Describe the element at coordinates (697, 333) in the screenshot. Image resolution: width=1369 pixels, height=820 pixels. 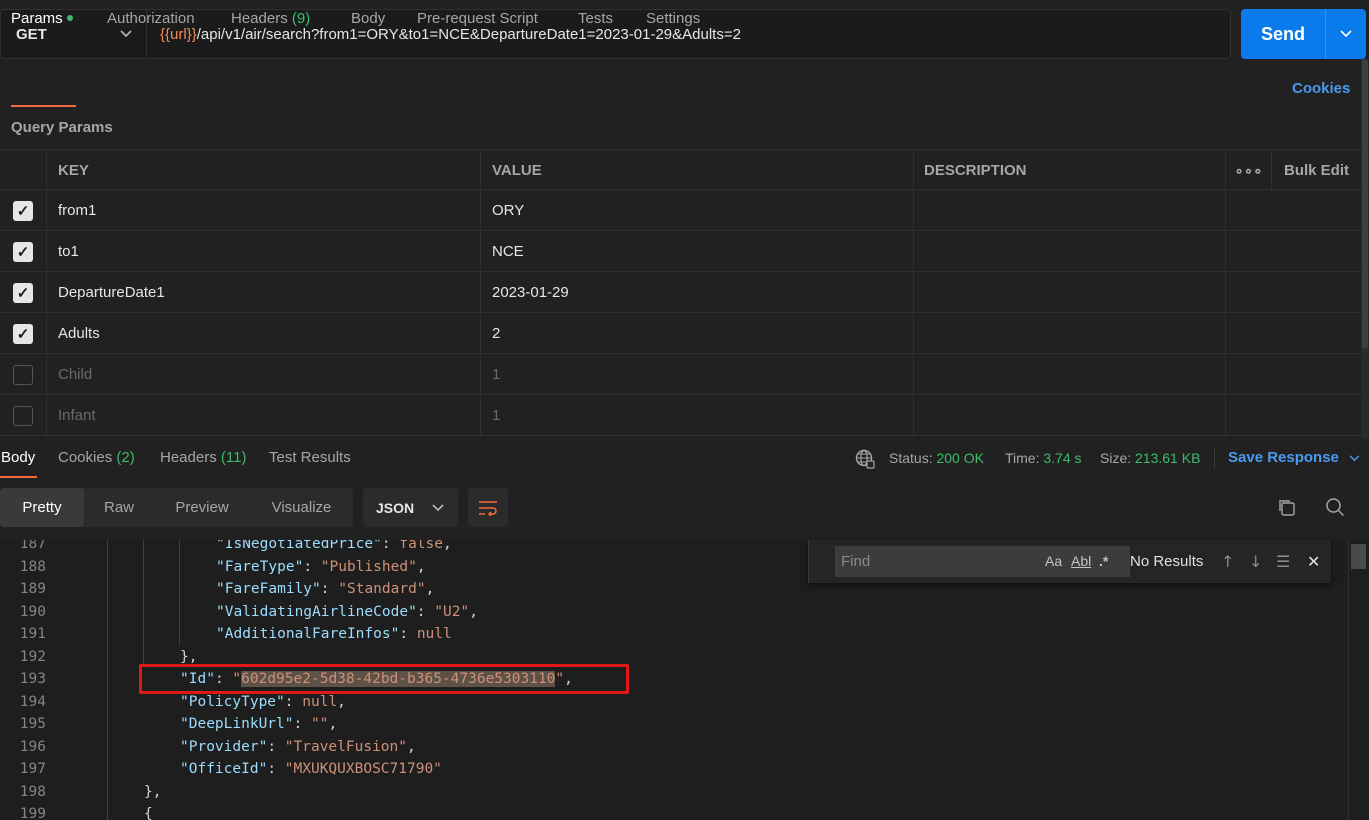
I see `param-value: 2` at that location.